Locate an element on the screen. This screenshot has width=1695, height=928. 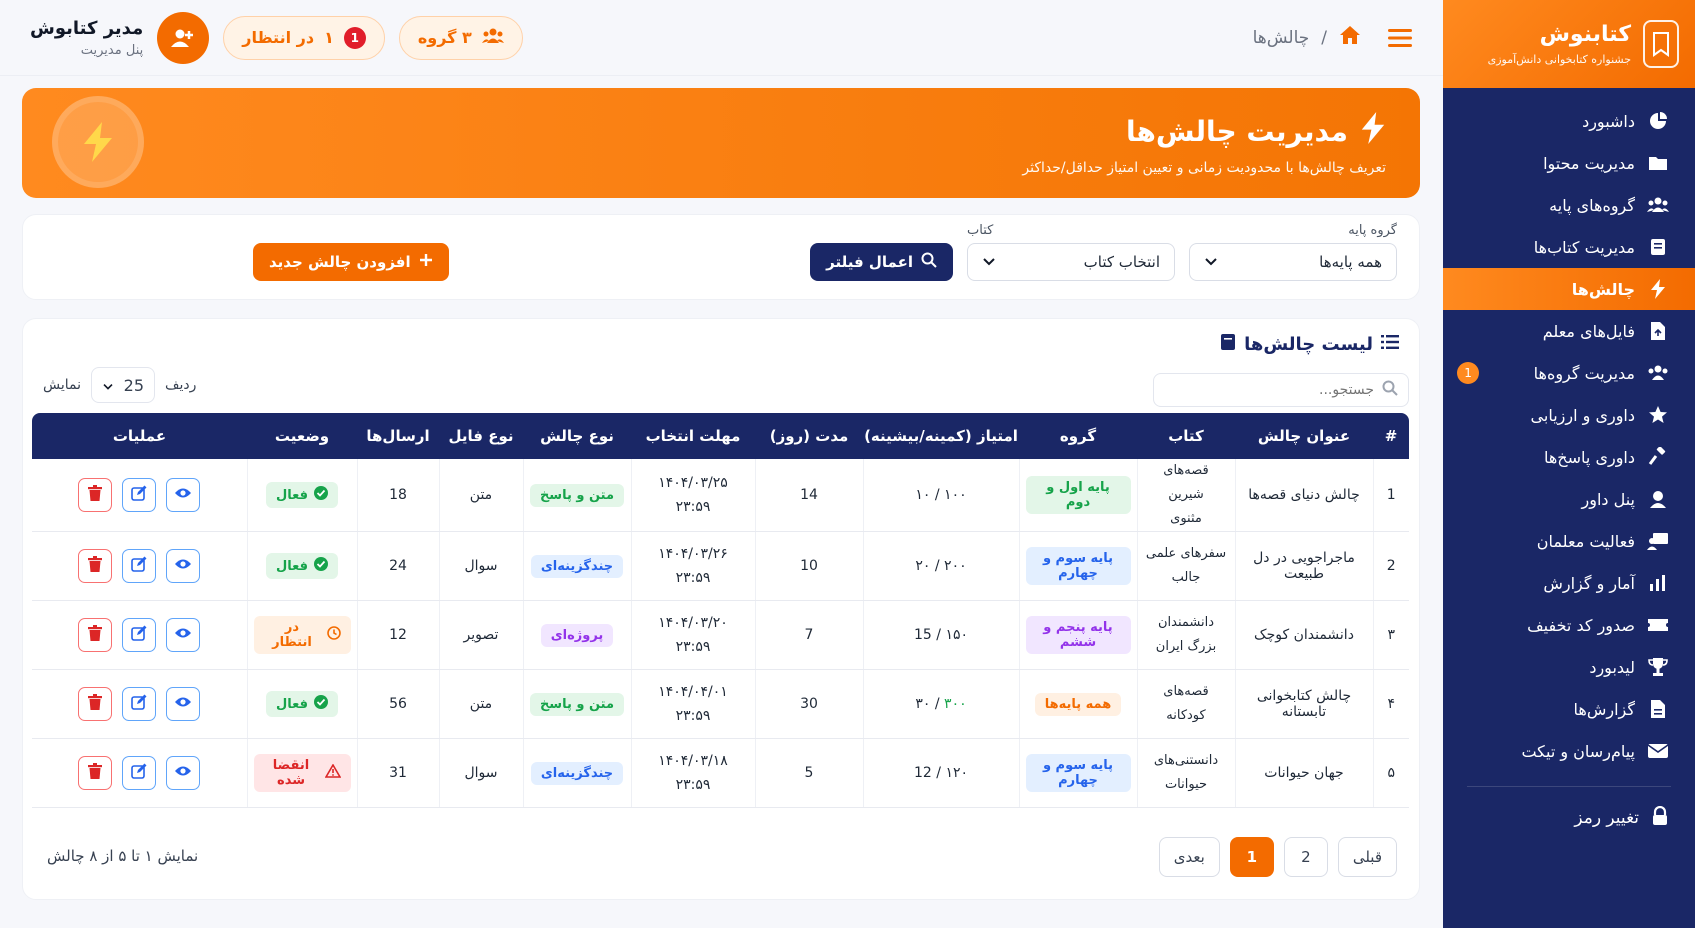
challenge-title: چالش کتابخوانی تابستانه is located at coordinates (1303, 704).